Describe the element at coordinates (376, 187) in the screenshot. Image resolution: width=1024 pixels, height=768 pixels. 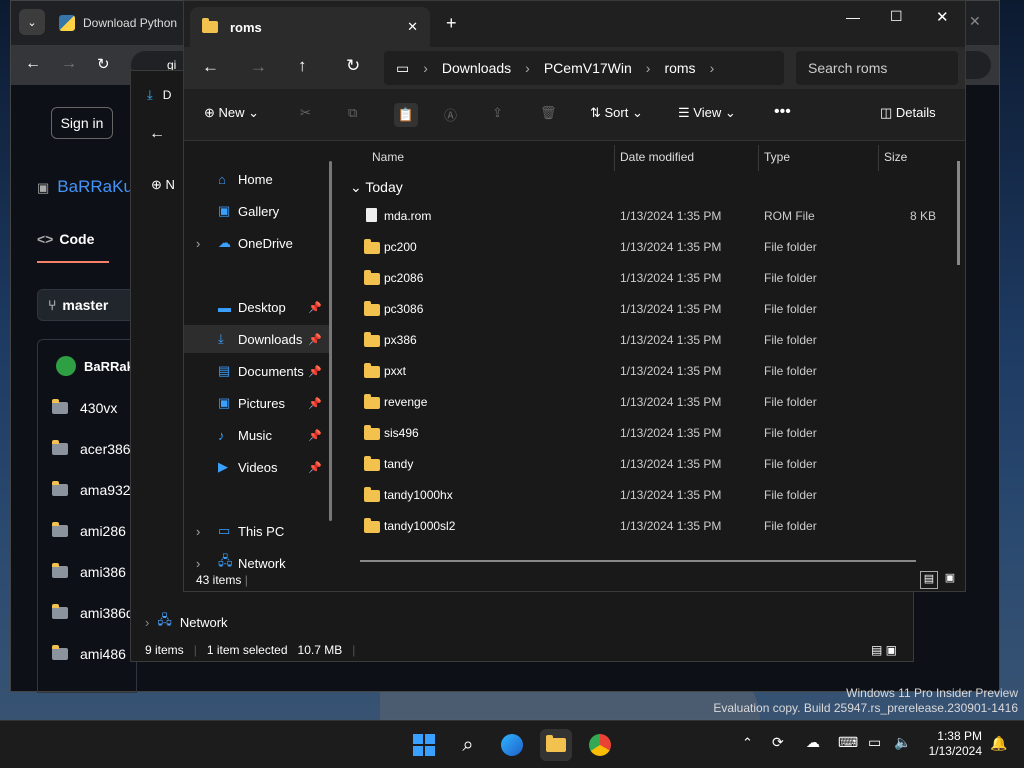
I see `group-header: ⌄ Today` at that location.